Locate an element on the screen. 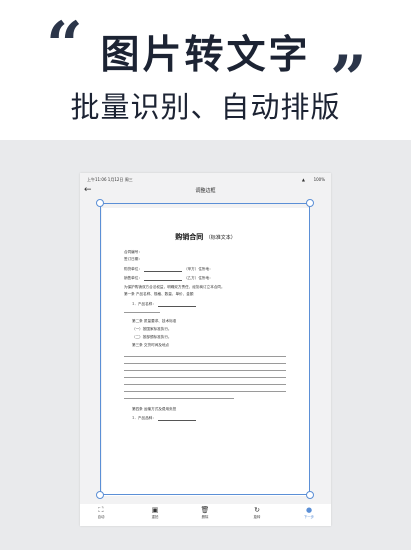 The image size is (411, 550). delete-button: 🗑 删除 is located at coordinates (205, 513).